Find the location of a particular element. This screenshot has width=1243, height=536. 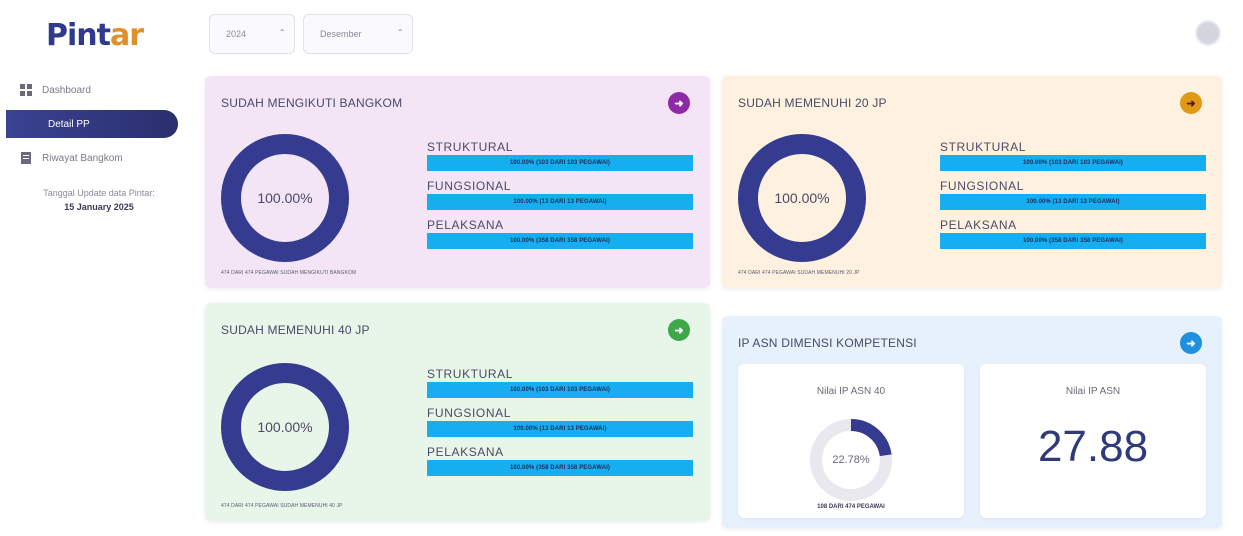

sidebar-item-label: Riwayat Bangkom is located at coordinates (82, 158).